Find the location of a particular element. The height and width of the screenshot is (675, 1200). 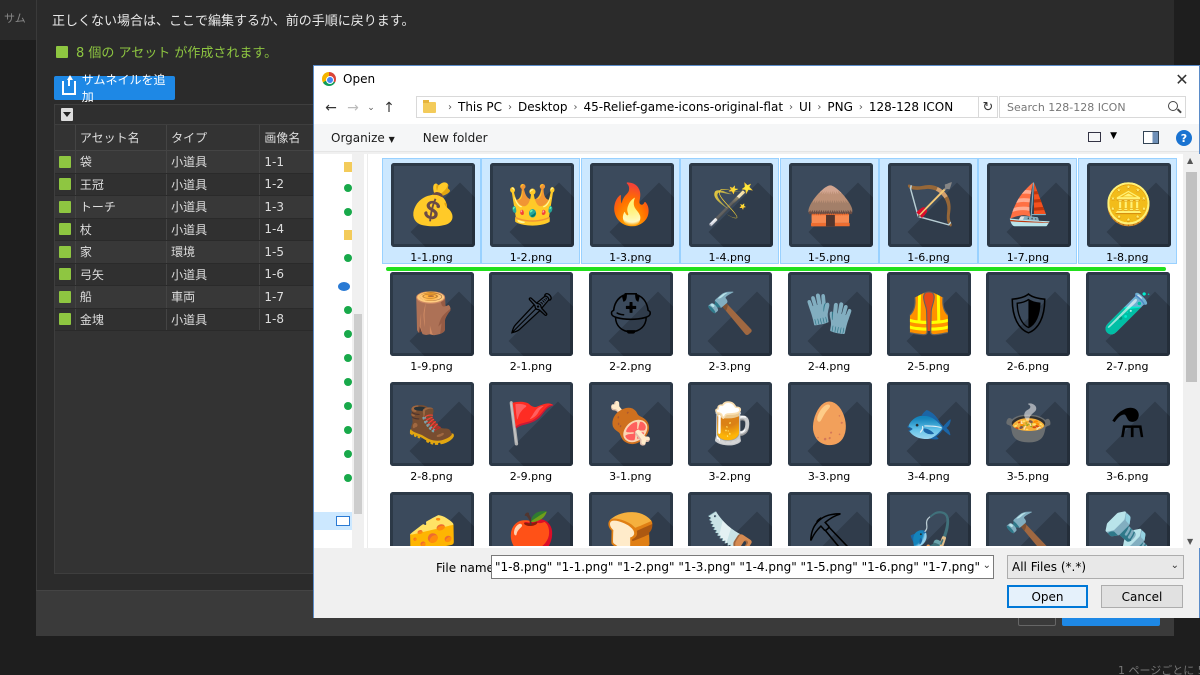

file-item: 🥚 3-3.png is located at coordinates (829, 431).